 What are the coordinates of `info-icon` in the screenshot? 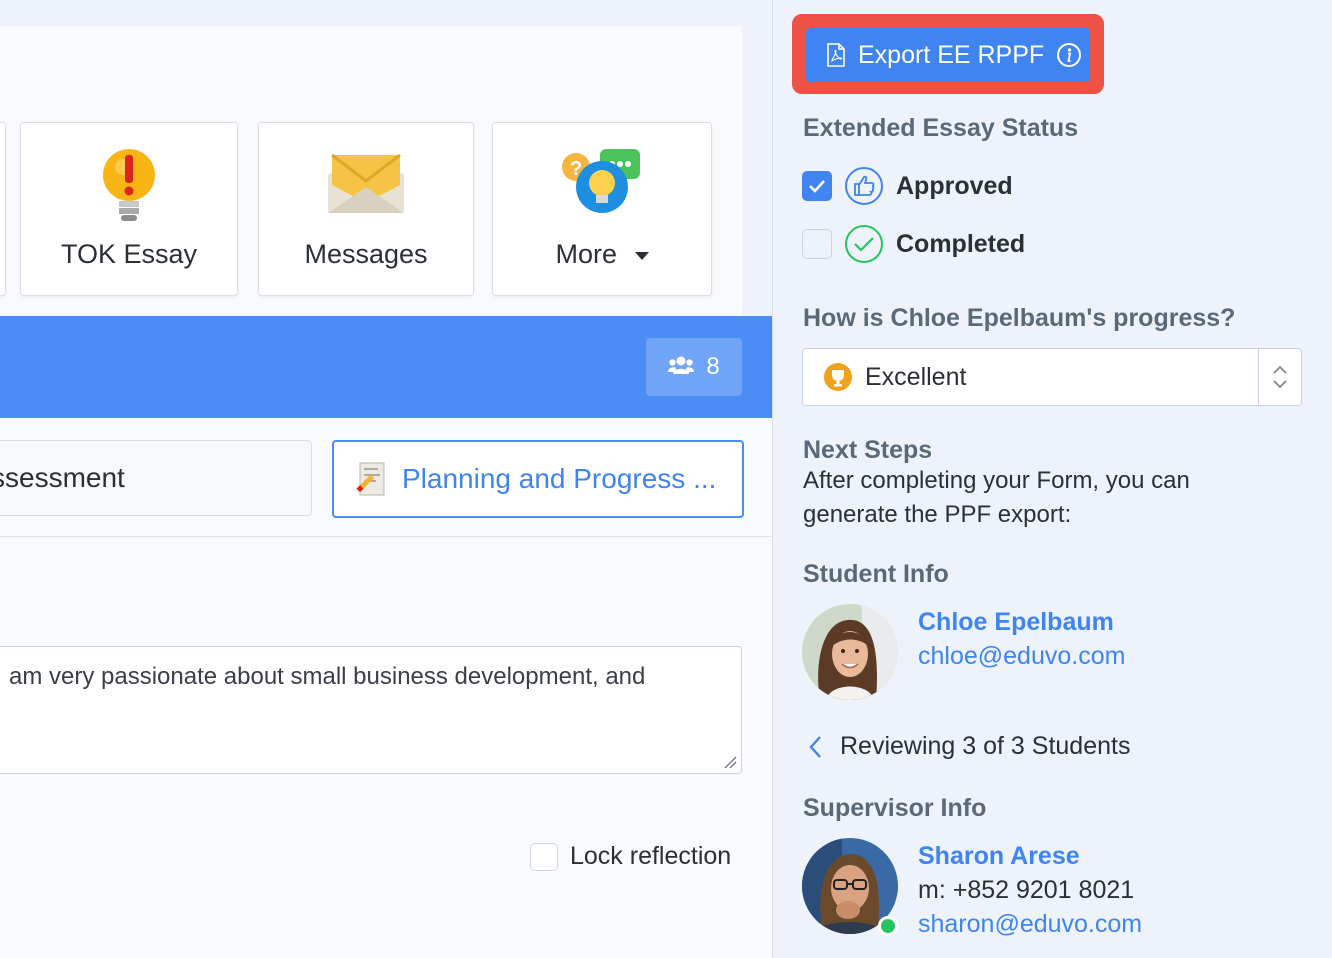 It's located at (1069, 55).